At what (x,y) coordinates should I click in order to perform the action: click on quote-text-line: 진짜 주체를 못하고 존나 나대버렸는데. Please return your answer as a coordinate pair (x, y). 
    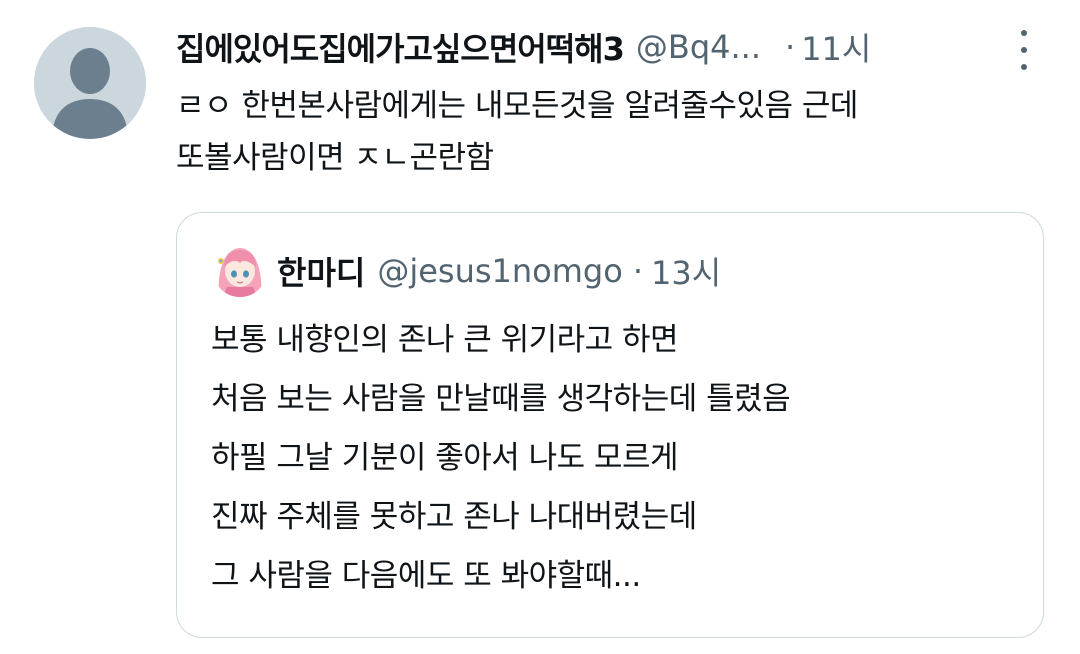
    Looking at the image, I should click on (454, 517).